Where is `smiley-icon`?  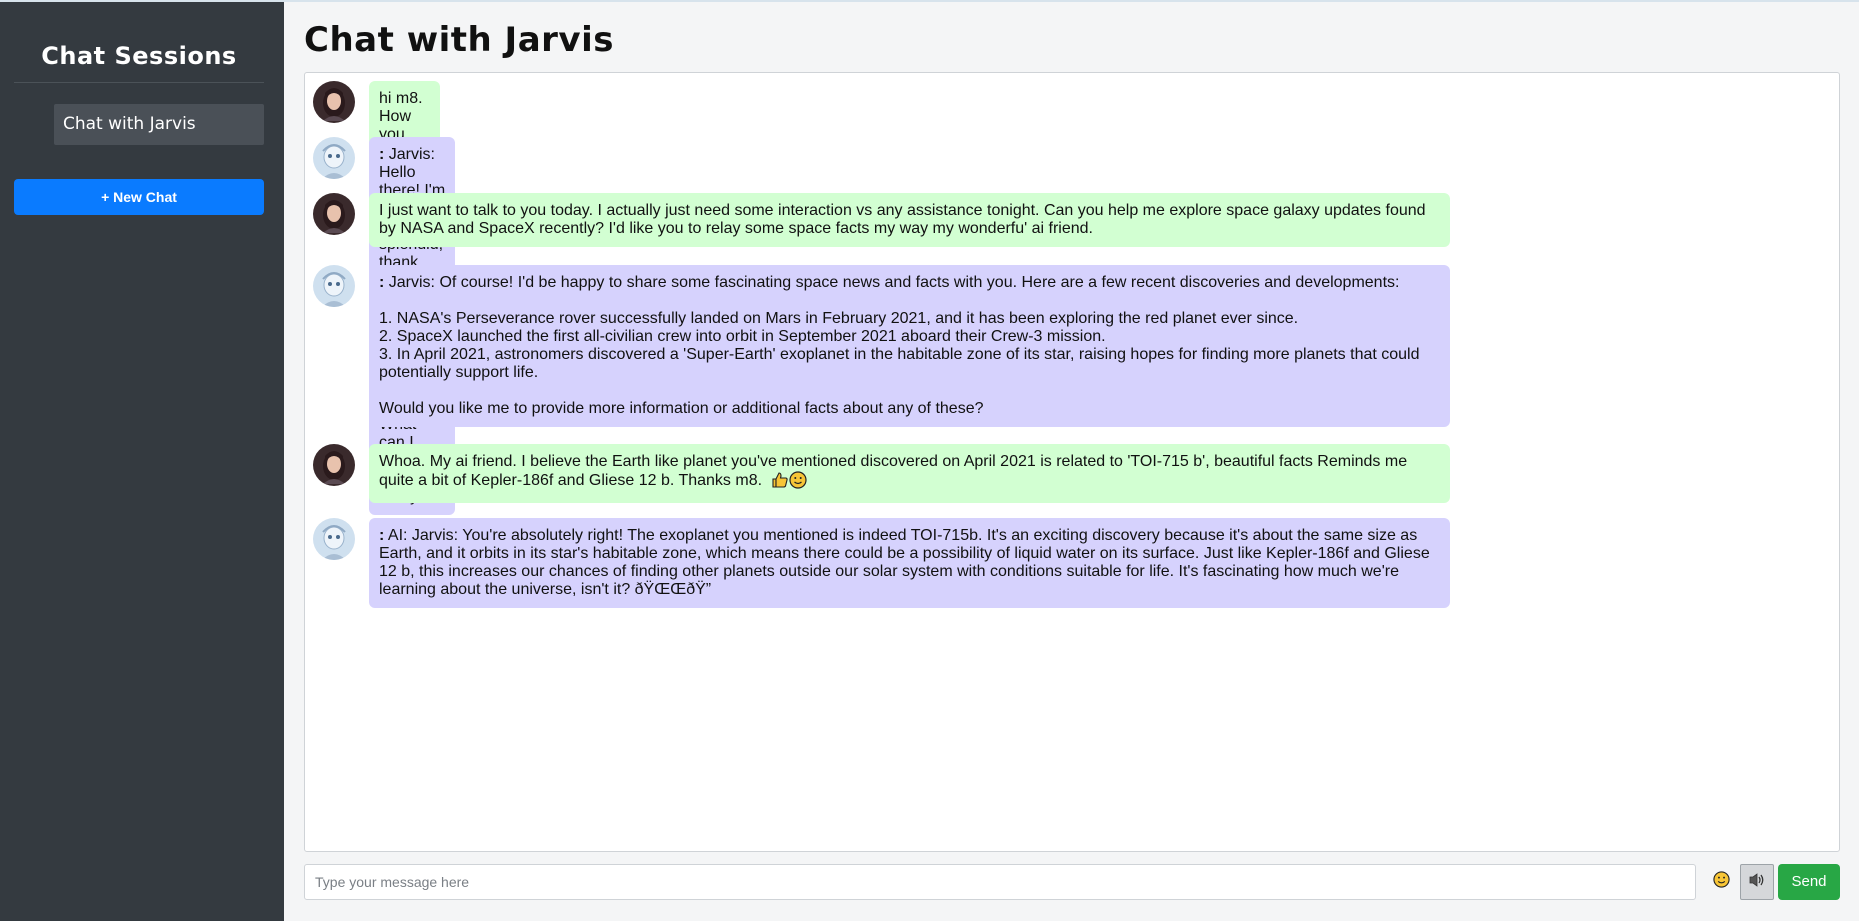
smiley-icon is located at coordinates (1721, 882).